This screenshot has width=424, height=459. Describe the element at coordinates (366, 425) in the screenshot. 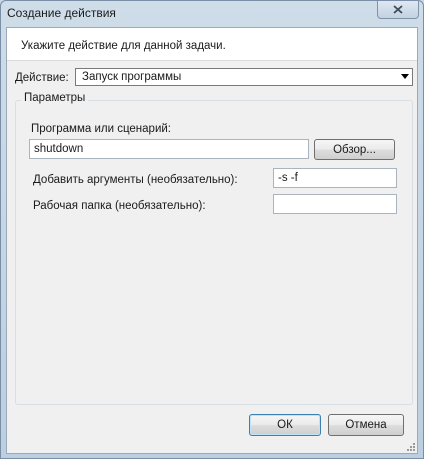

I see `cancel-button: Отмена` at that location.